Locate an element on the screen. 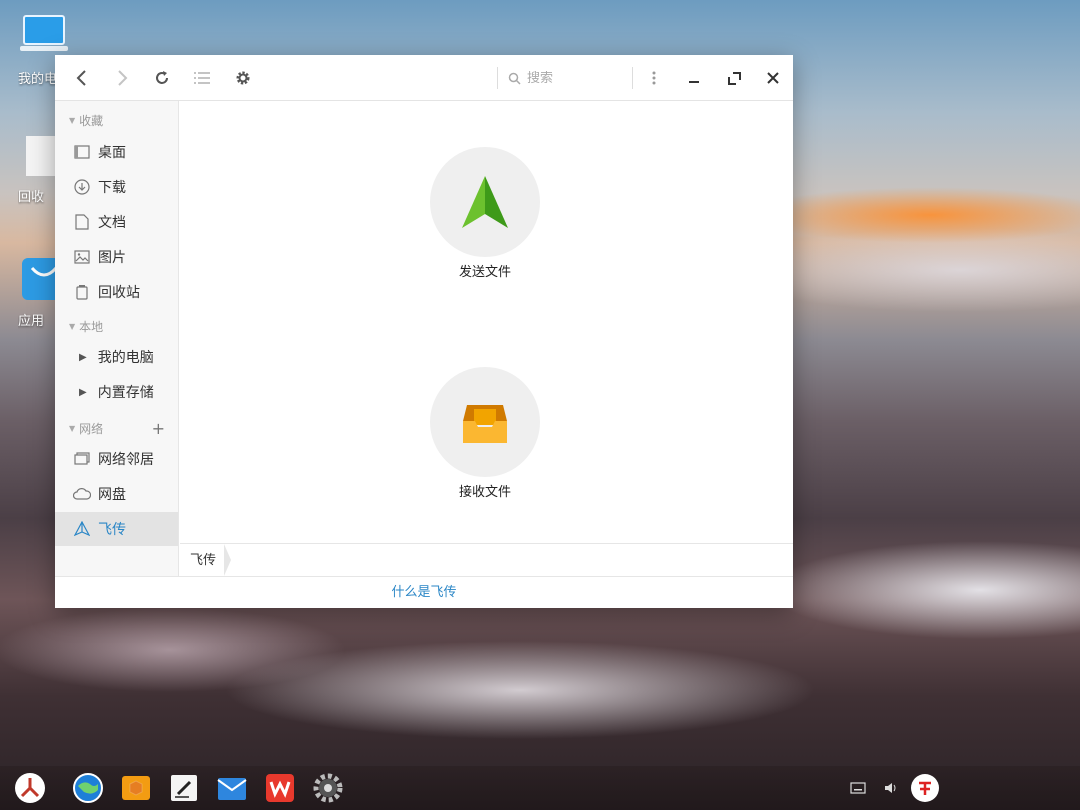 The width and height of the screenshot is (1080, 810). more-vertical-icon is located at coordinates (654, 78).